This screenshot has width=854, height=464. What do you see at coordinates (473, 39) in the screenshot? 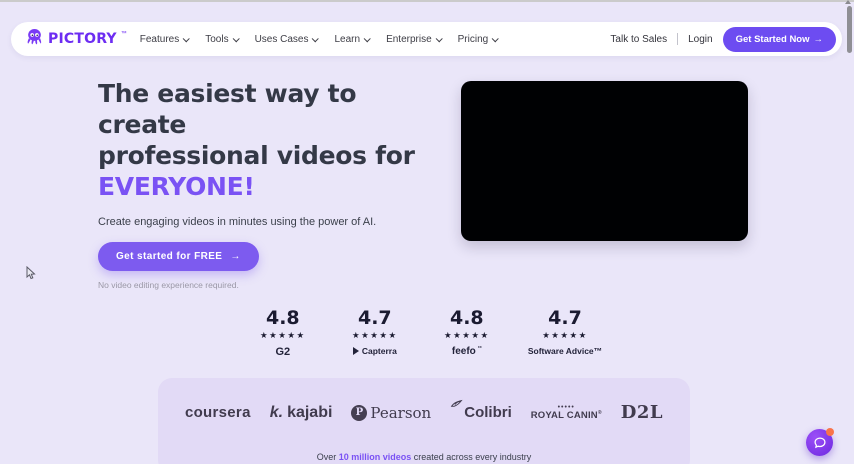
I see `nav-item-label: Pricing` at bounding box center [473, 39].